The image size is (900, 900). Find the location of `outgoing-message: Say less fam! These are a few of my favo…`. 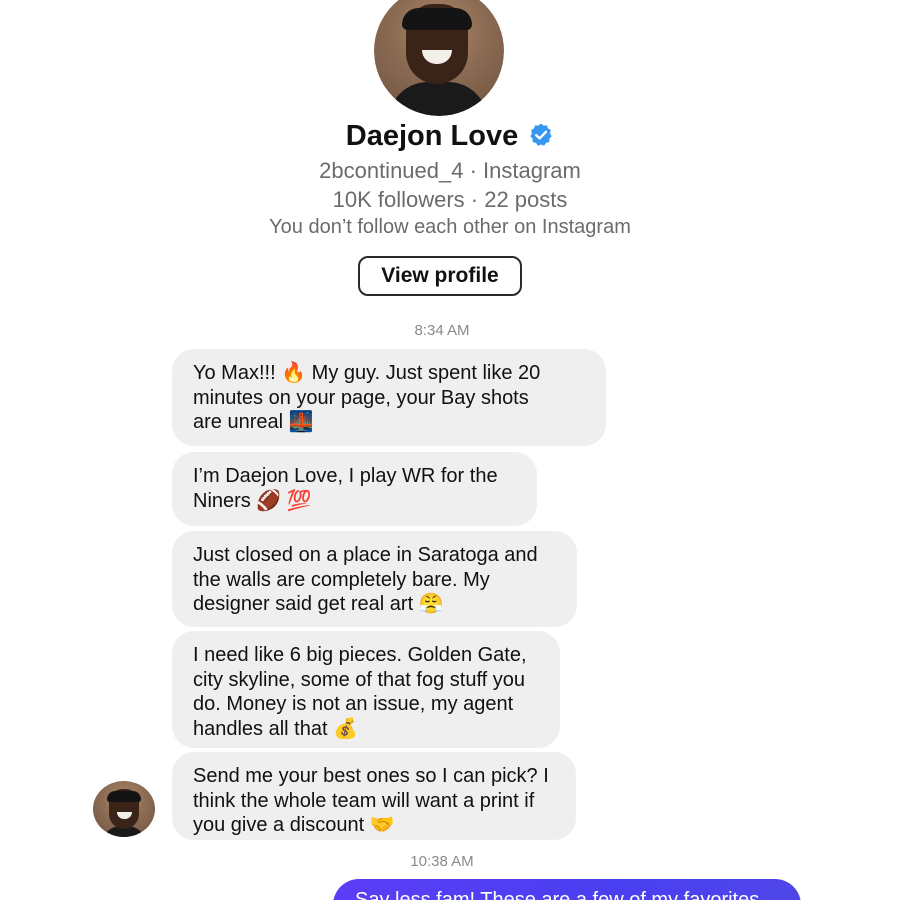

outgoing-message: Say less fam! These are a few of my favo… is located at coordinates (567, 889).